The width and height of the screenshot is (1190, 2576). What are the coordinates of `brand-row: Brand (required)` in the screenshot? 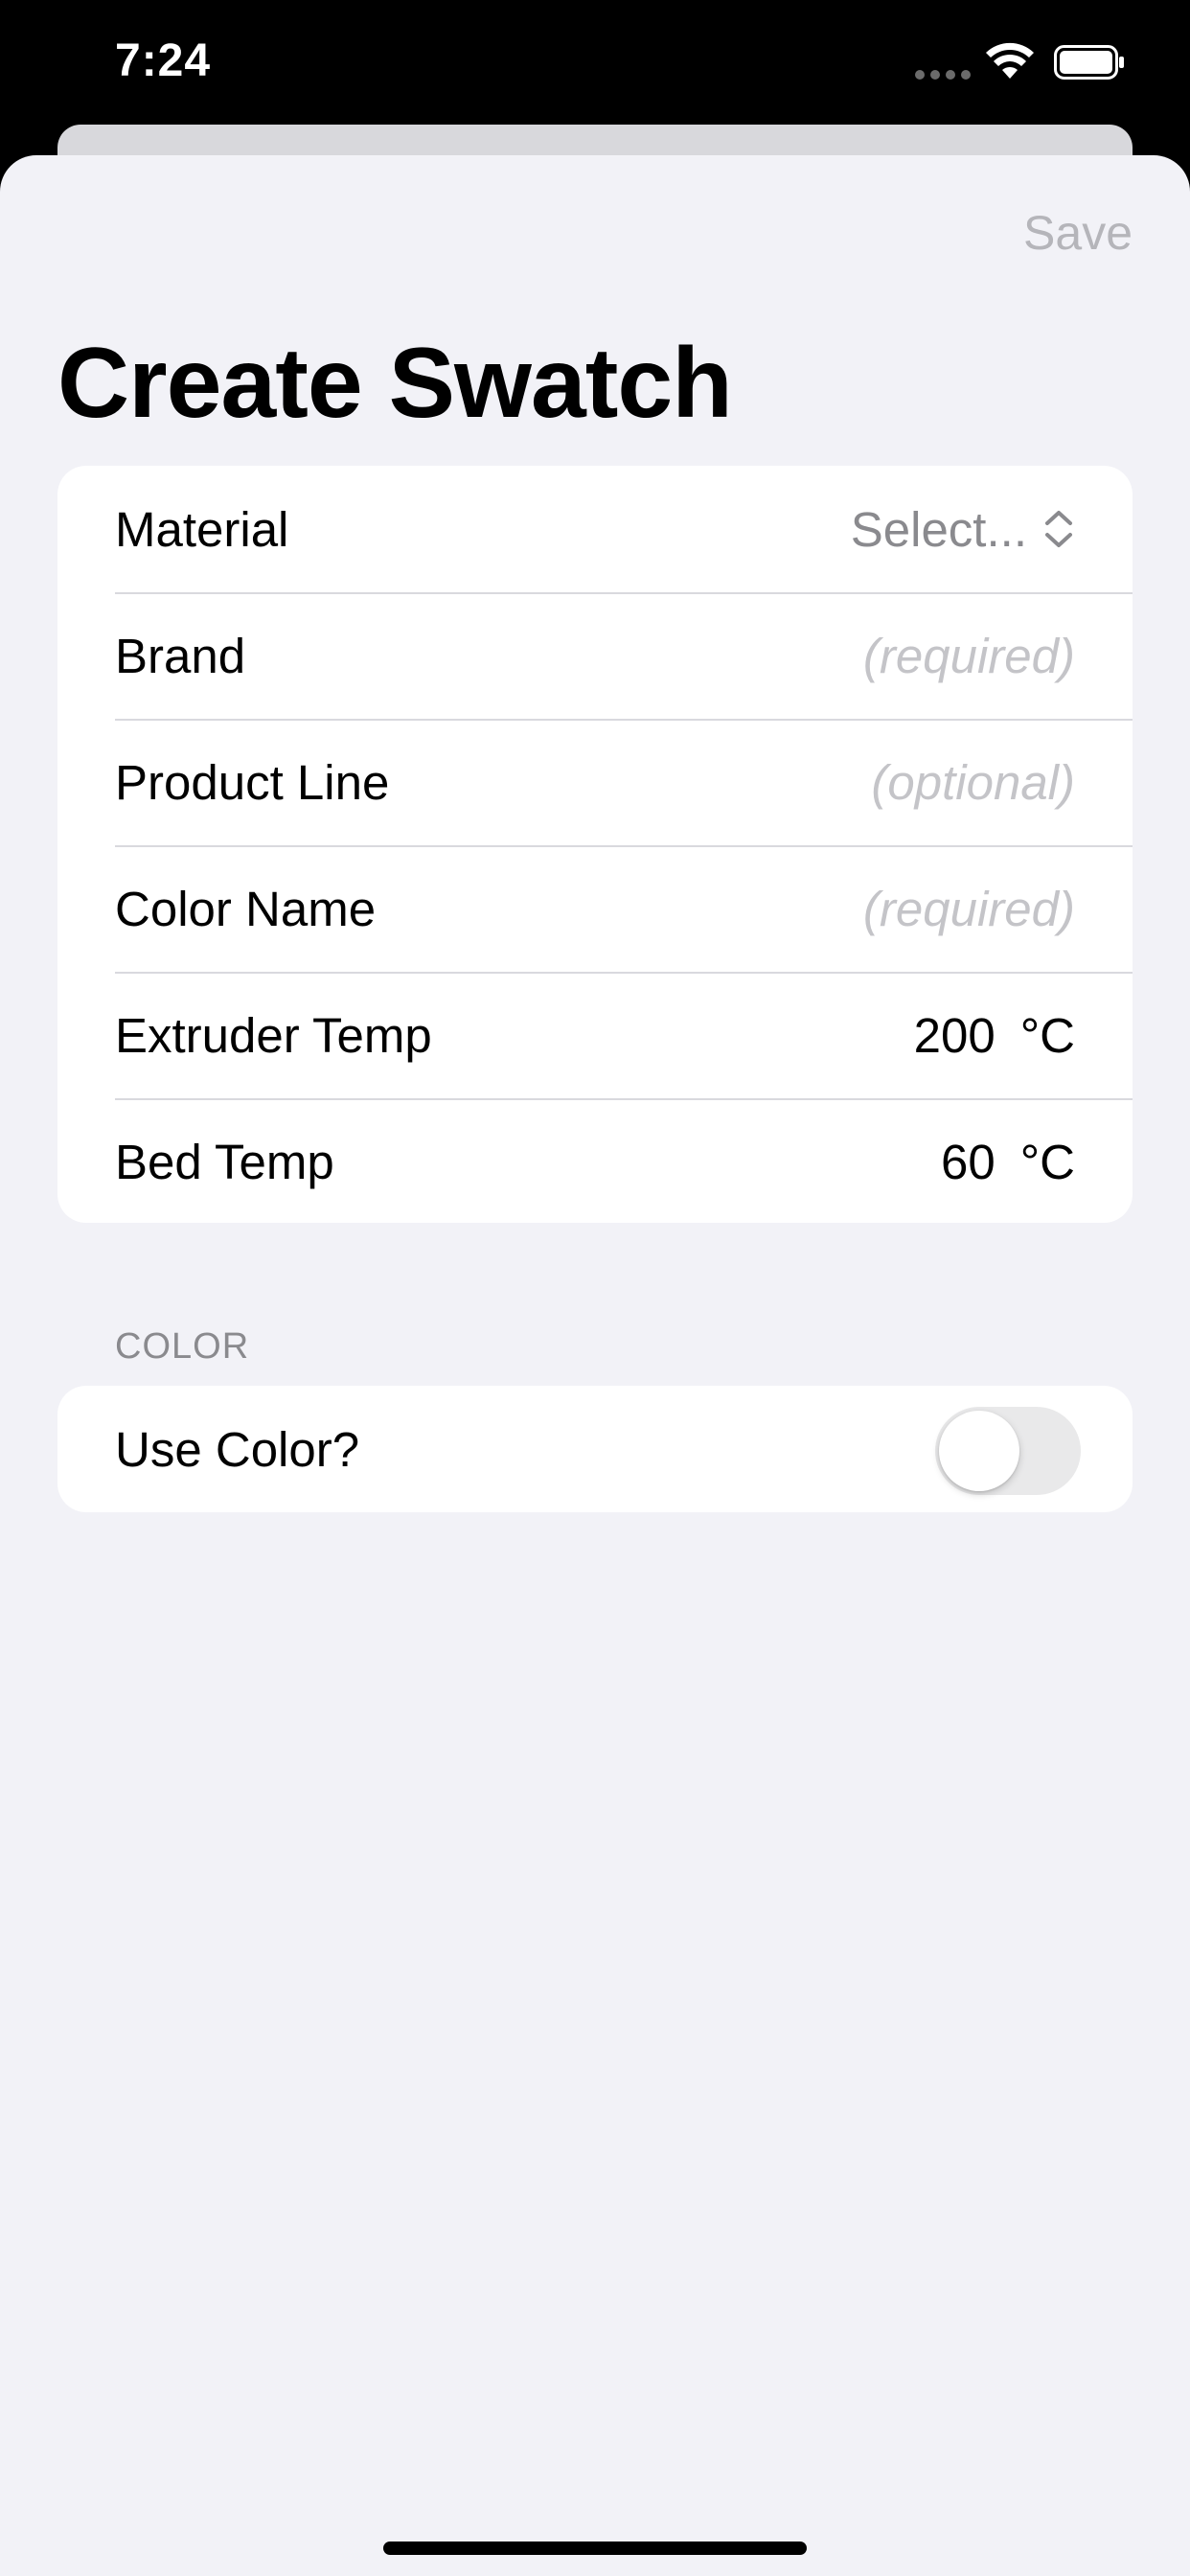 It's located at (595, 655).